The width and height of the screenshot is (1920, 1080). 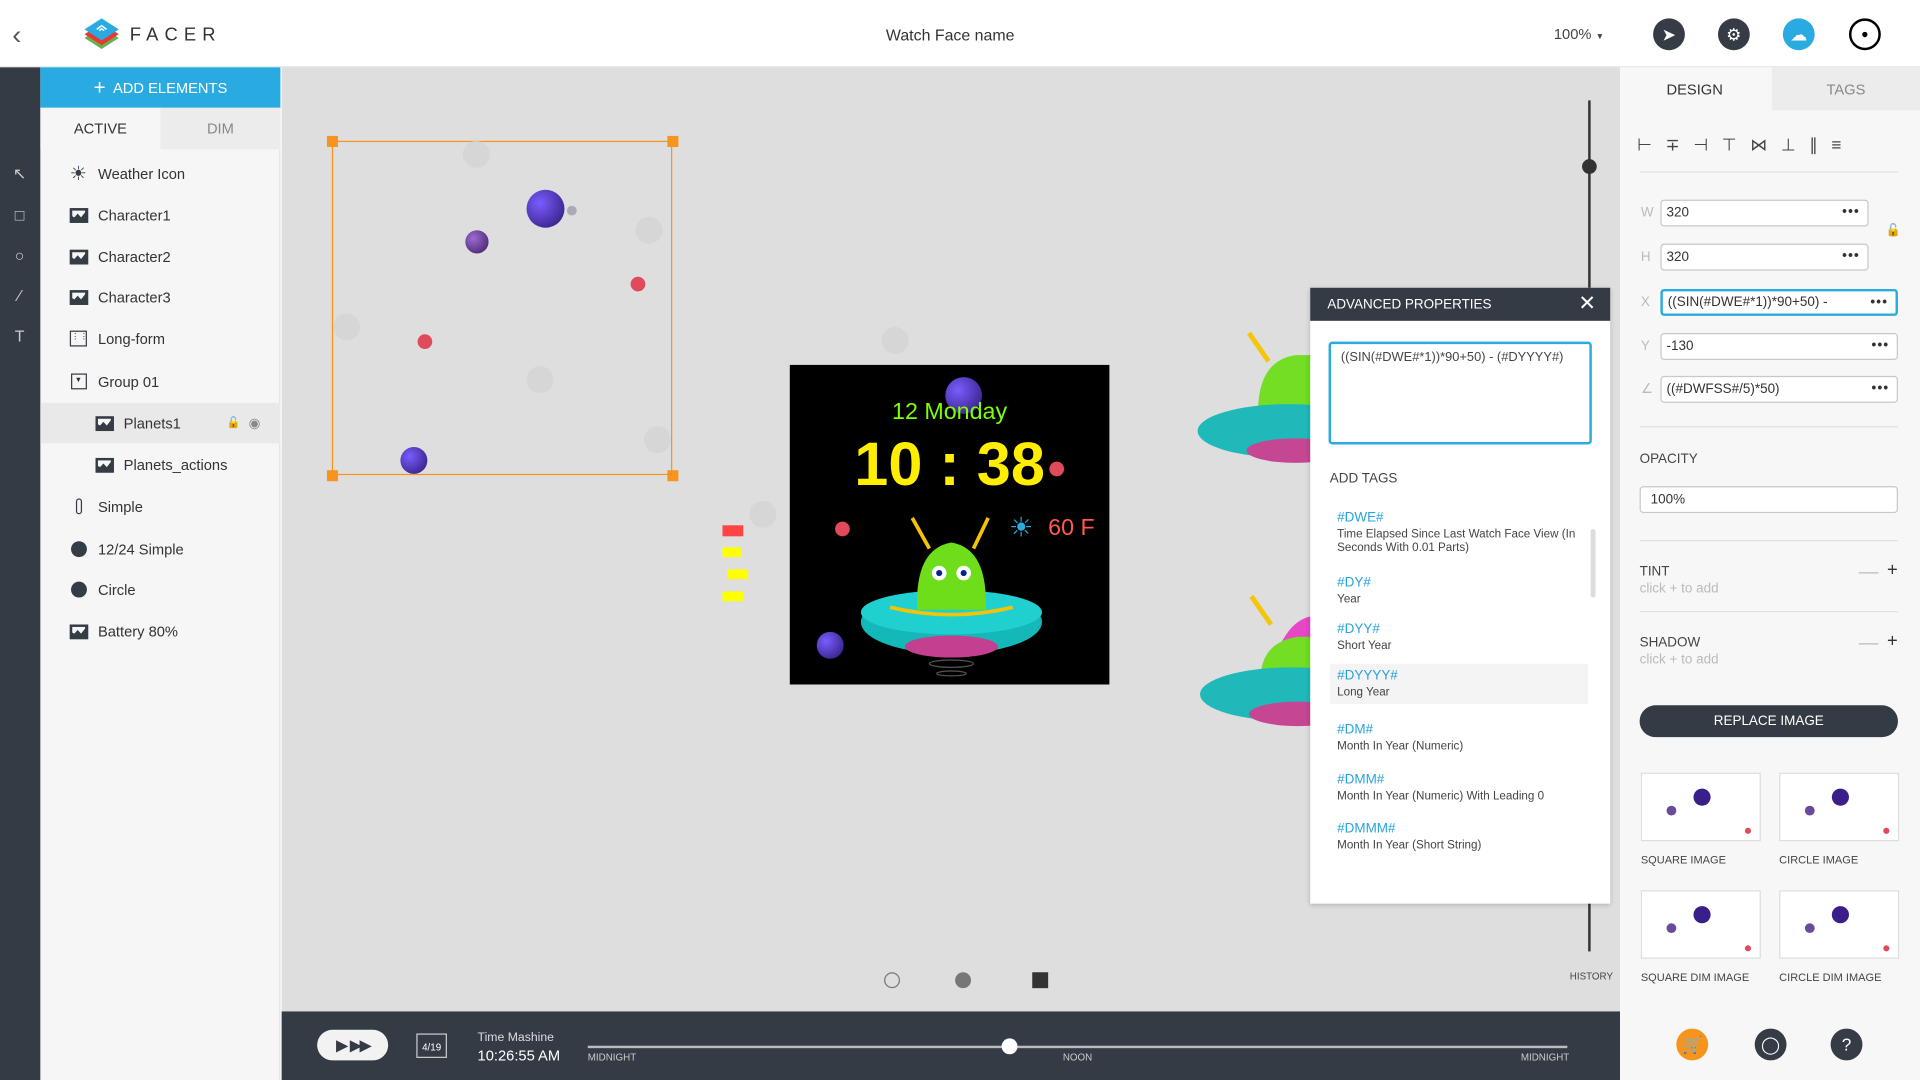 What do you see at coordinates (1770, 1044) in the screenshot?
I see `watch-preview-icon: ◯` at bounding box center [1770, 1044].